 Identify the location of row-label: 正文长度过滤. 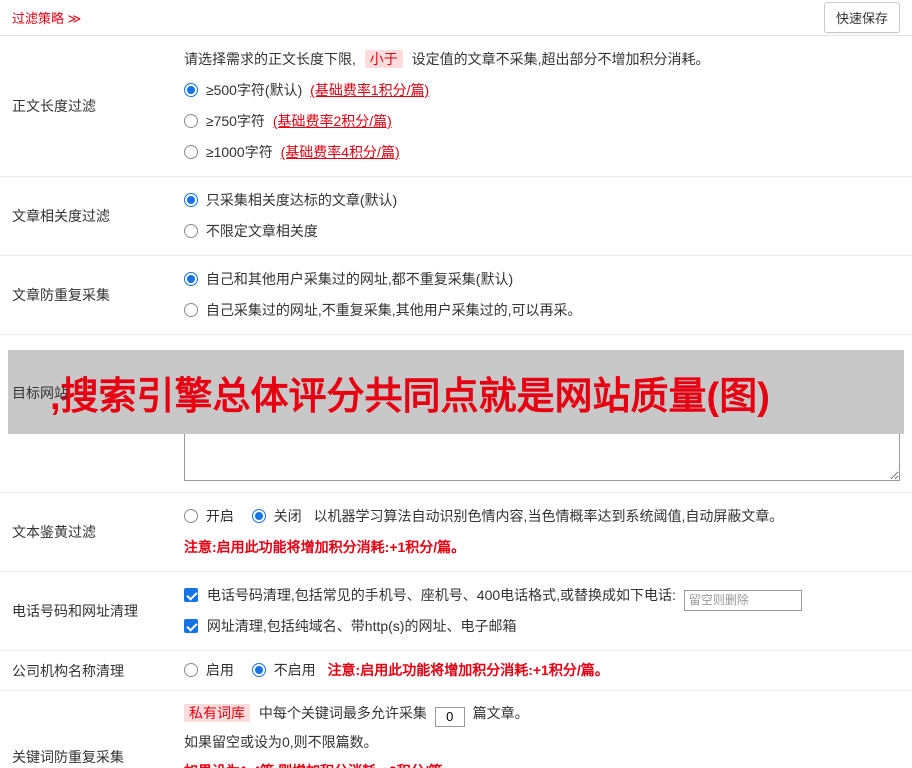
(54, 106).